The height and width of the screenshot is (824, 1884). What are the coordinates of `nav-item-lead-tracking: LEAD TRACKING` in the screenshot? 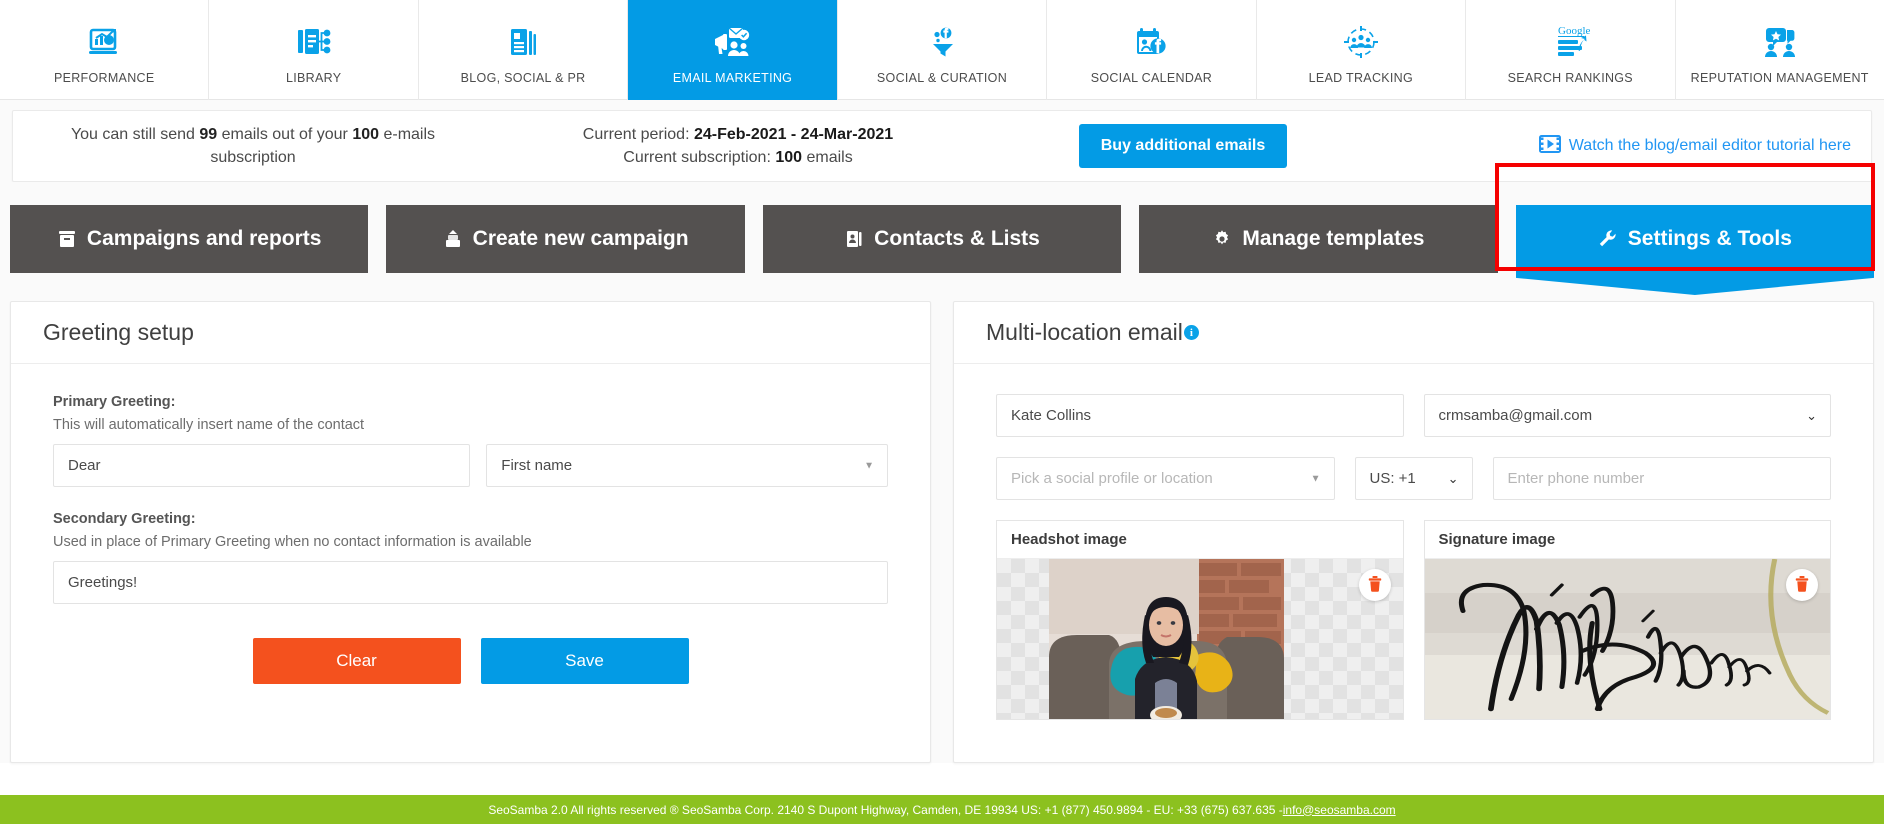 It's located at (1362, 50).